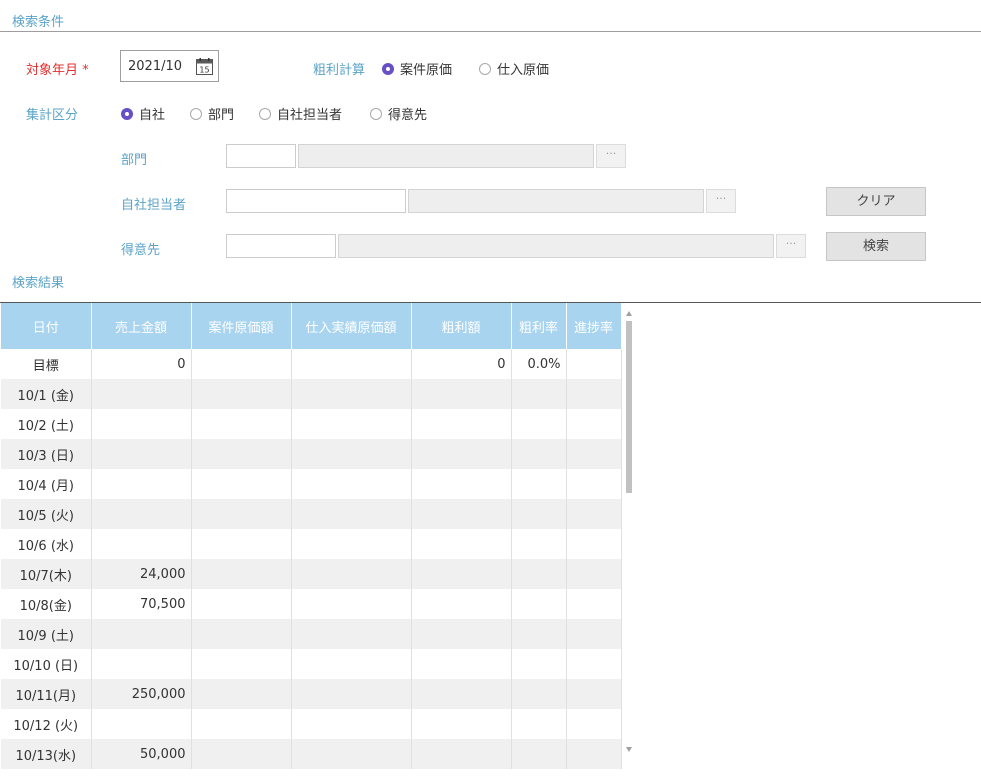 The height and width of the screenshot is (777, 981). Describe the element at coordinates (141, 694) in the screenshot. I see `cell-sales: 250,000` at that location.